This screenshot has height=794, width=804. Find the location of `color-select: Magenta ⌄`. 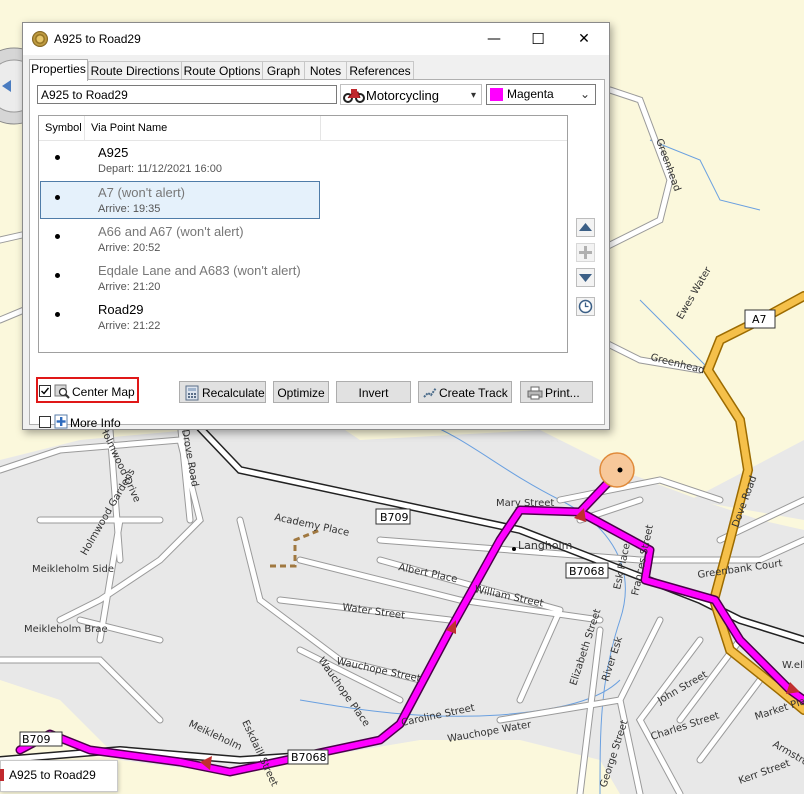

color-select: Magenta ⌄ is located at coordinates (541, 94).